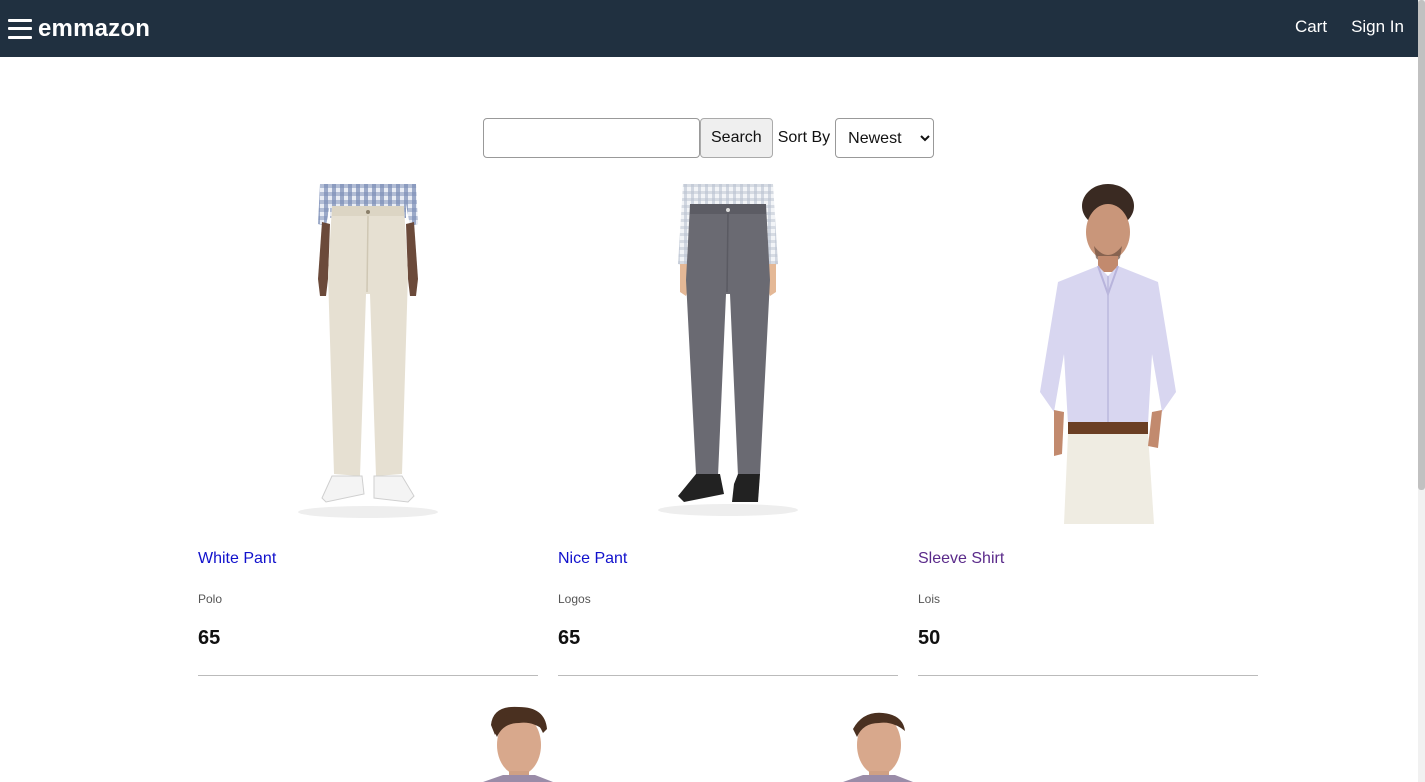 This screenshot has height=782, width=1425. What do you see at coordinates (885, 138) in the screenshot?
I see `sort-select: Newest` at bounding box center [885, 138].